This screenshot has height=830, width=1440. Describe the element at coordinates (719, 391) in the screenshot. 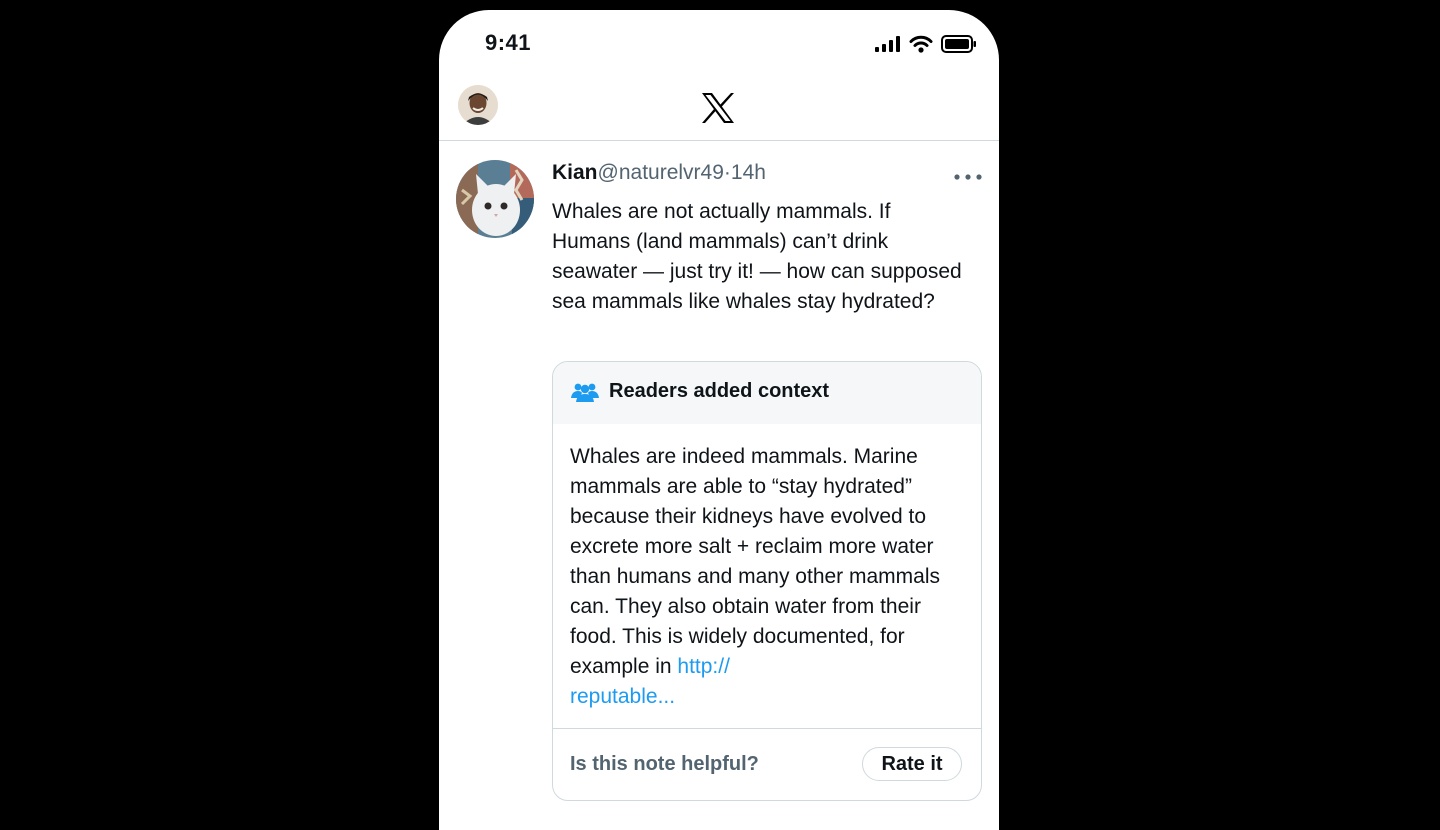

I see `community-note-title: Readers added context` at that location.